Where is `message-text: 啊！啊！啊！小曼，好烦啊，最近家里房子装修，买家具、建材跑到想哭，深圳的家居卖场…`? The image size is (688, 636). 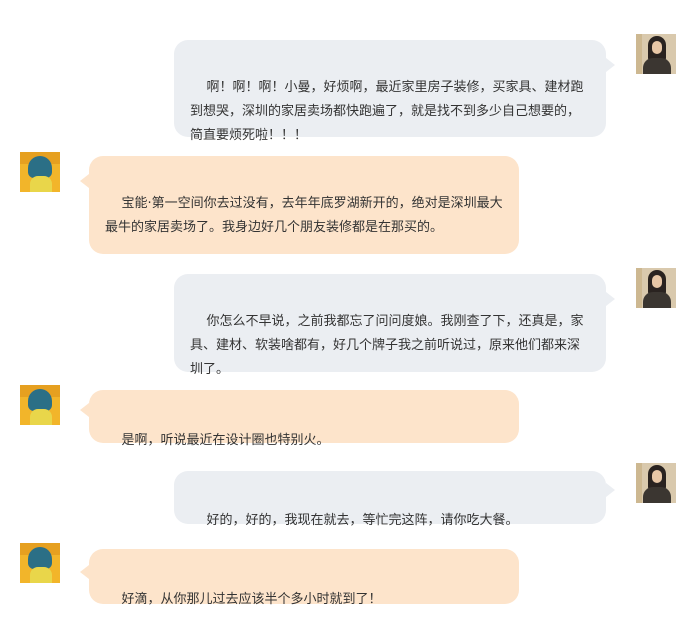
message-text: 啊！啊！啊！小曼，好烦啊，最近家里房子装修，买家具、建材跑到想哭，深圳的家居卖场… is located at coordinates (387, 111).